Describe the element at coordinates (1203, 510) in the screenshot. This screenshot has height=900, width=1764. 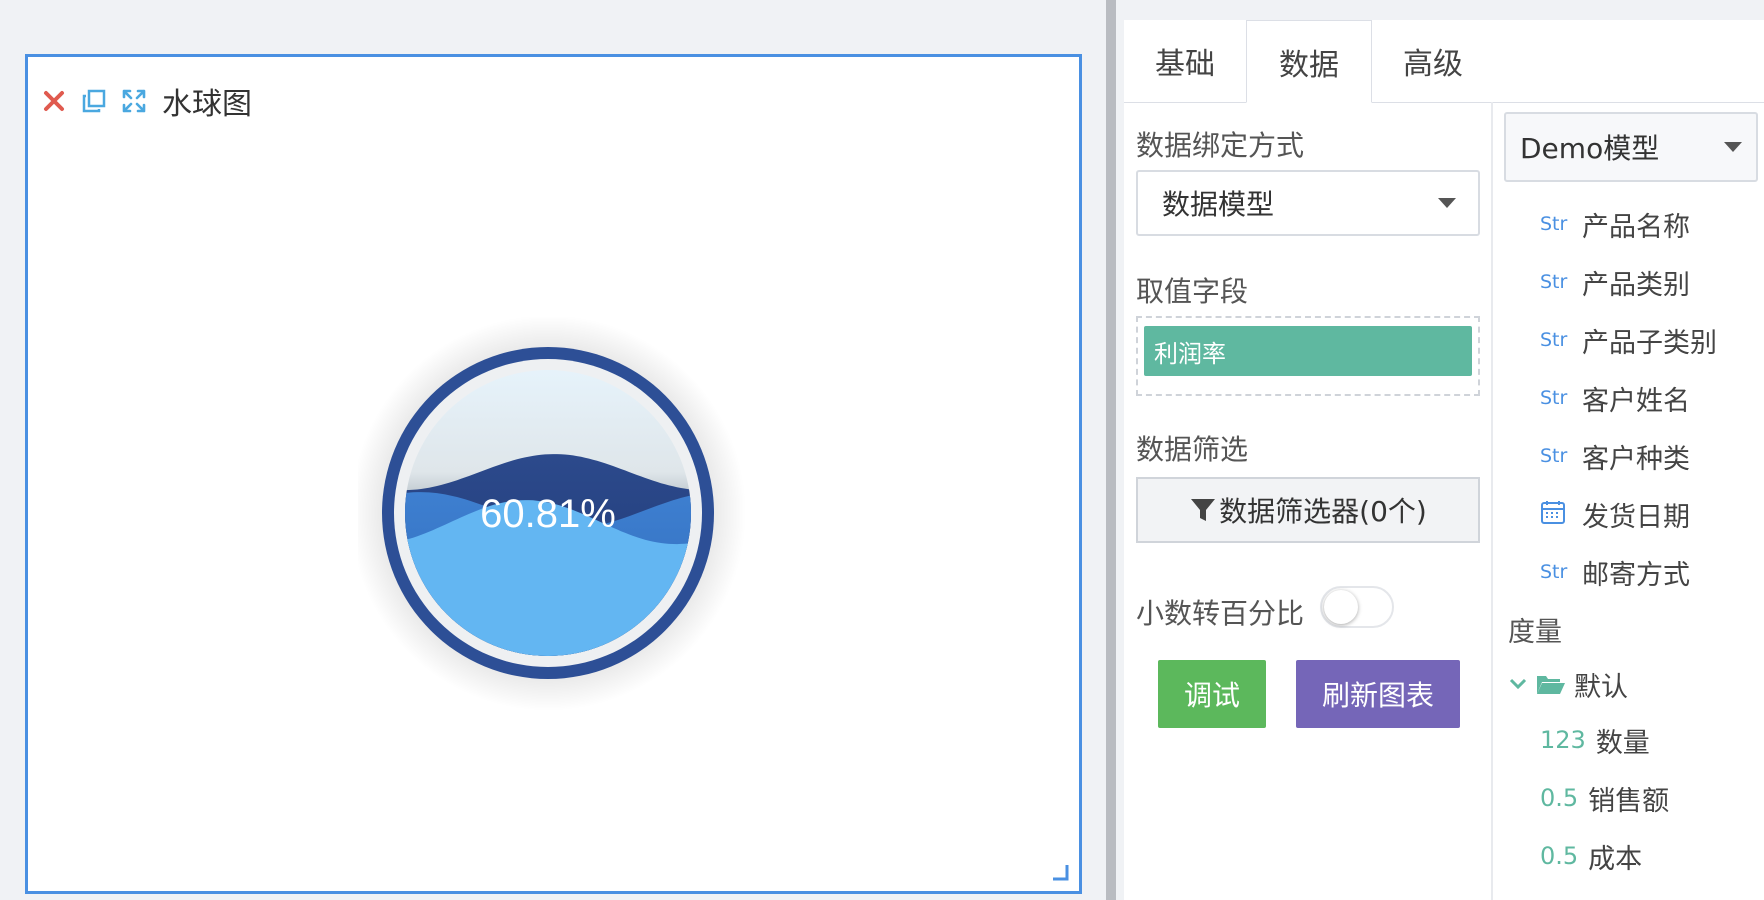
I see `filter-icon` at that location.